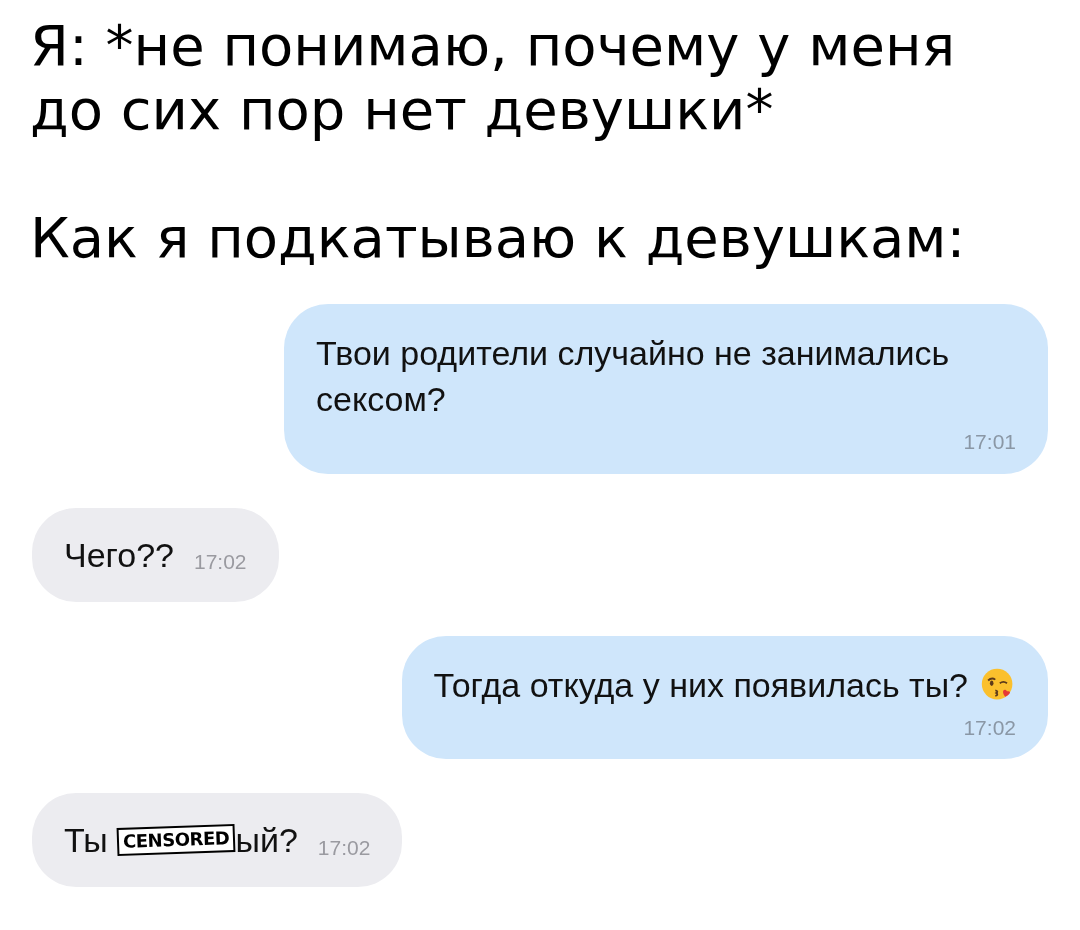 The image size is (1080, 930). Describe the element at coordinates (176, 840) in the screenshot. I see `censored-stamp: CENSORED` at that location.